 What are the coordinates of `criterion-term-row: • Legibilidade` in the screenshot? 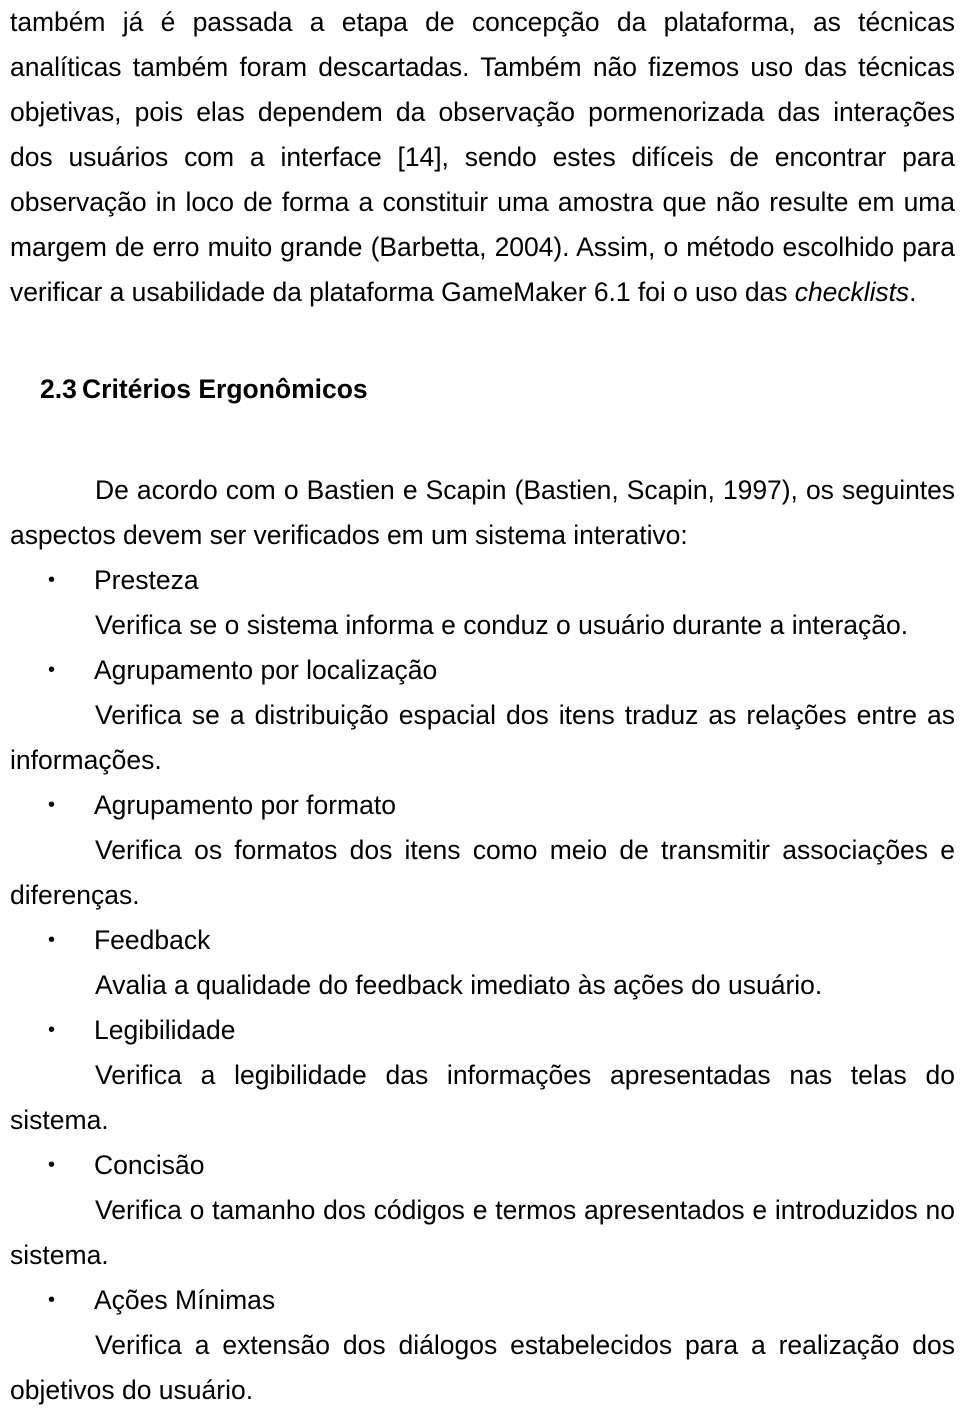 It's located at (482, 1030).